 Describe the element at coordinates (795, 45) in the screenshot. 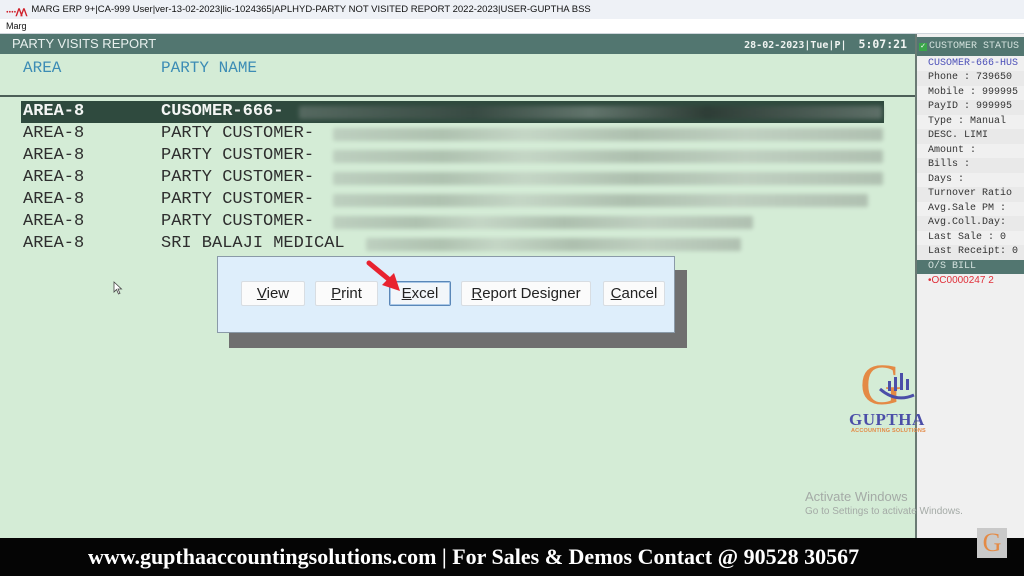

I see `report-date: 28-02-2023|Tue|P|` at that location.